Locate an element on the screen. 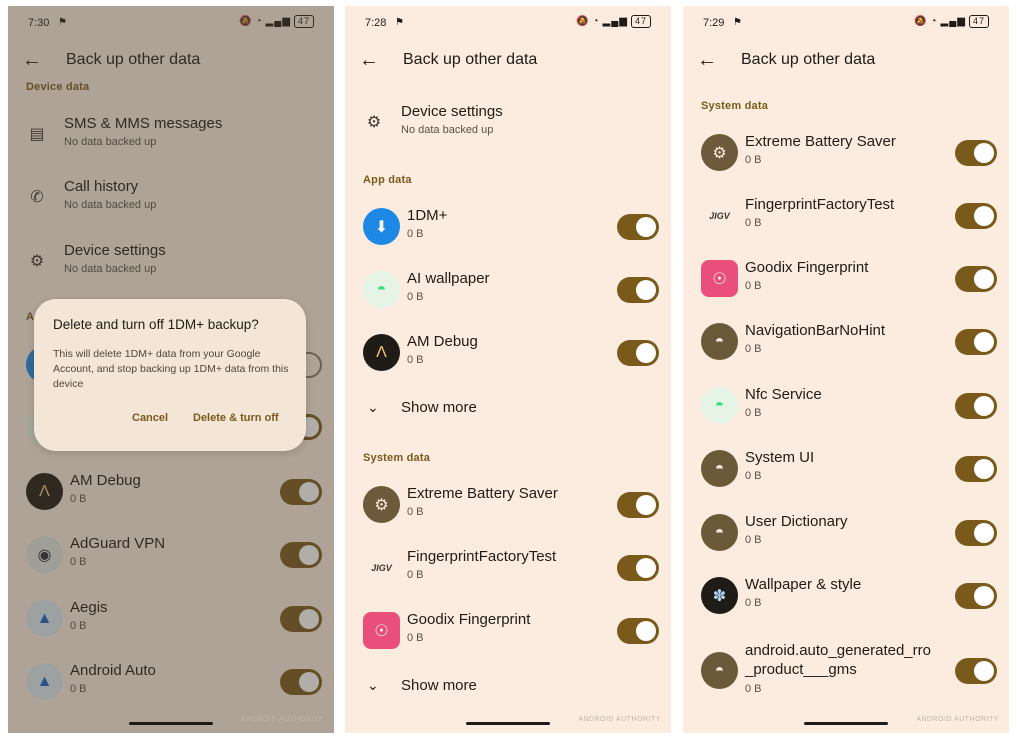 The width and height of the screenshot is (1017, 737). row-name: 1DM+ is located at coordinates (427, 215).